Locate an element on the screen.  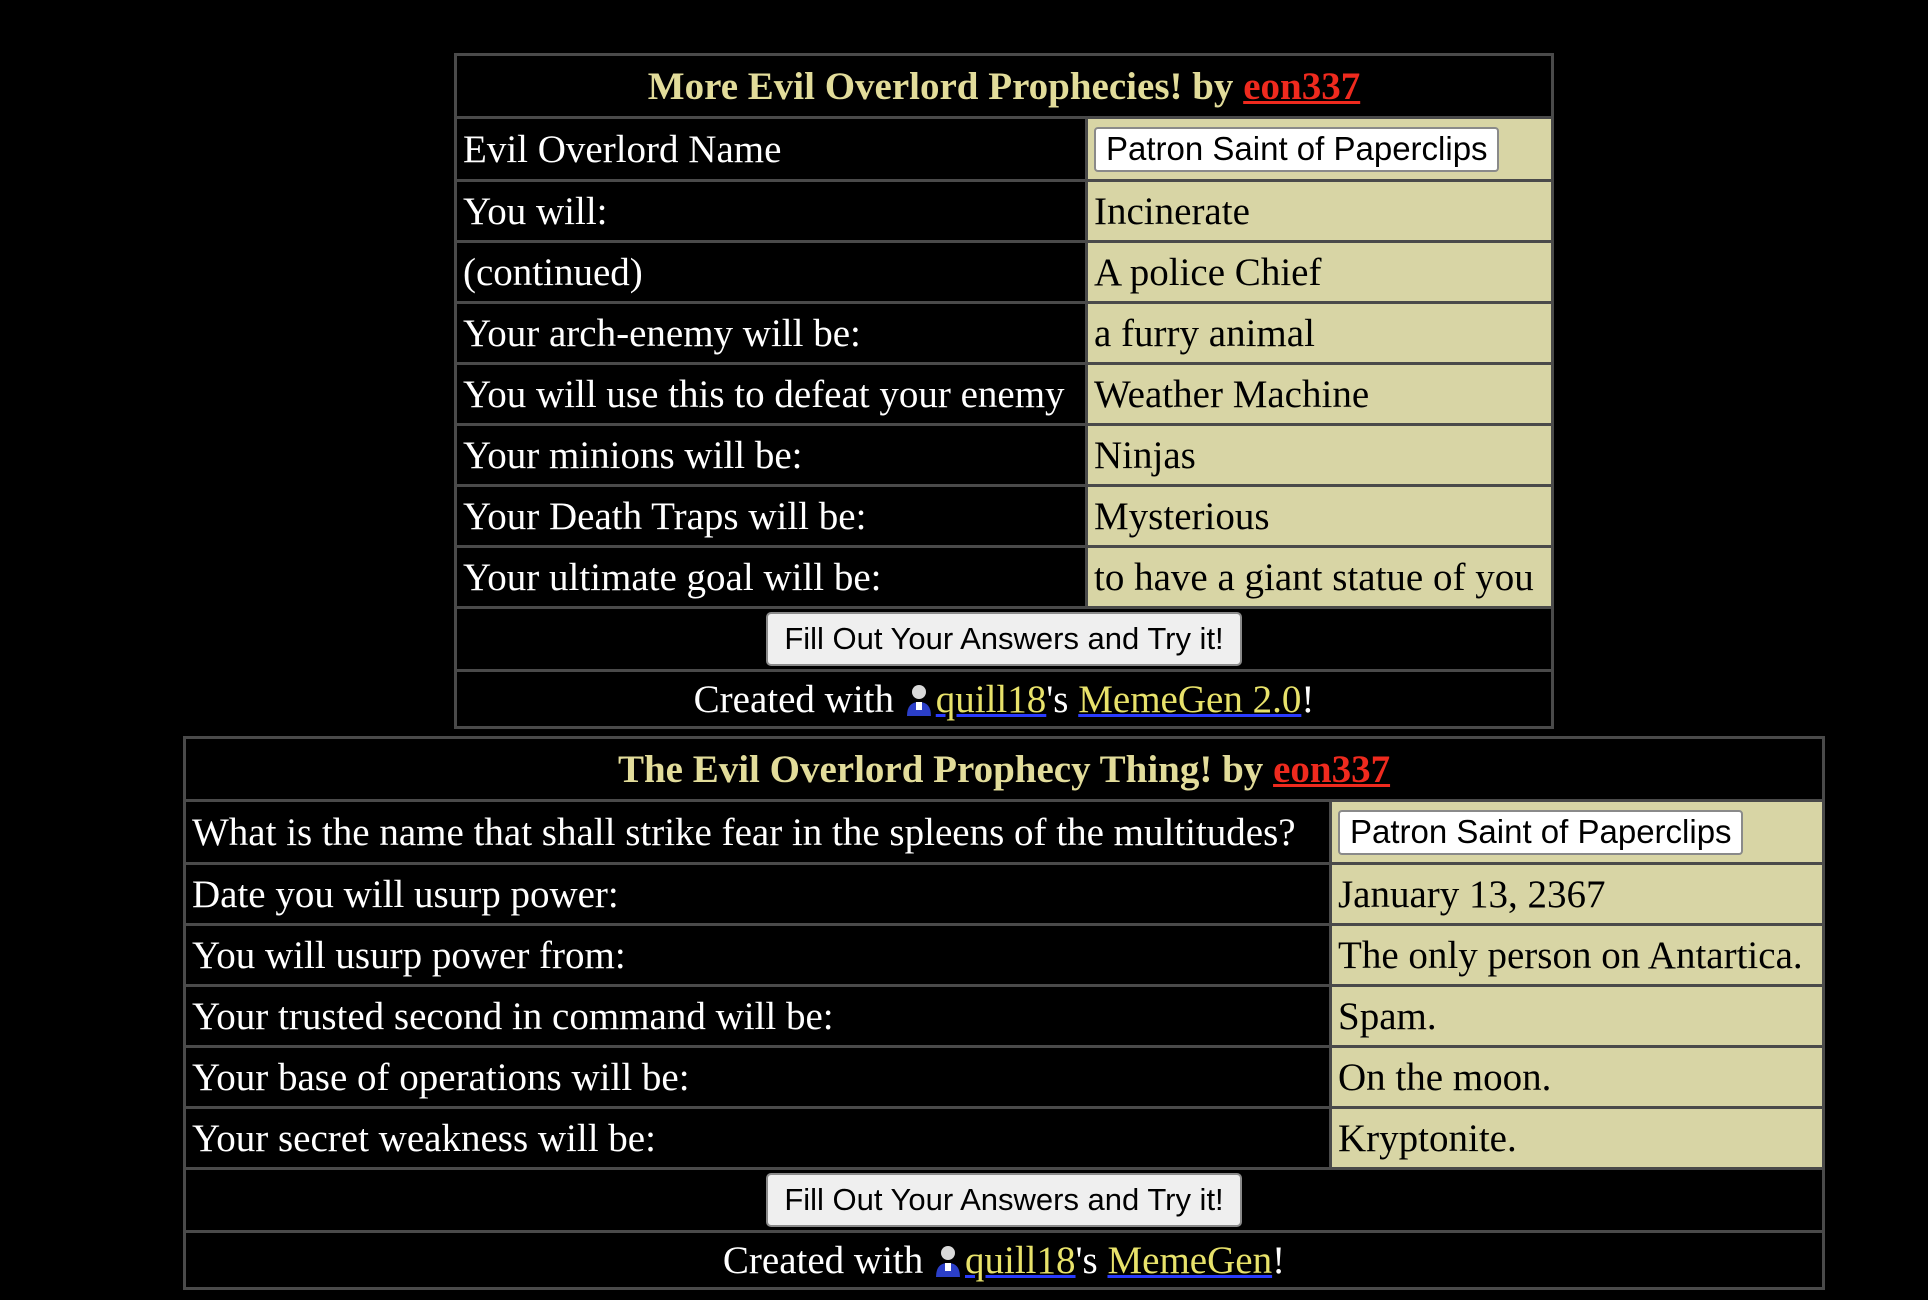
field-value: to have a giant statue of you is located at coordinates (1319, 577).